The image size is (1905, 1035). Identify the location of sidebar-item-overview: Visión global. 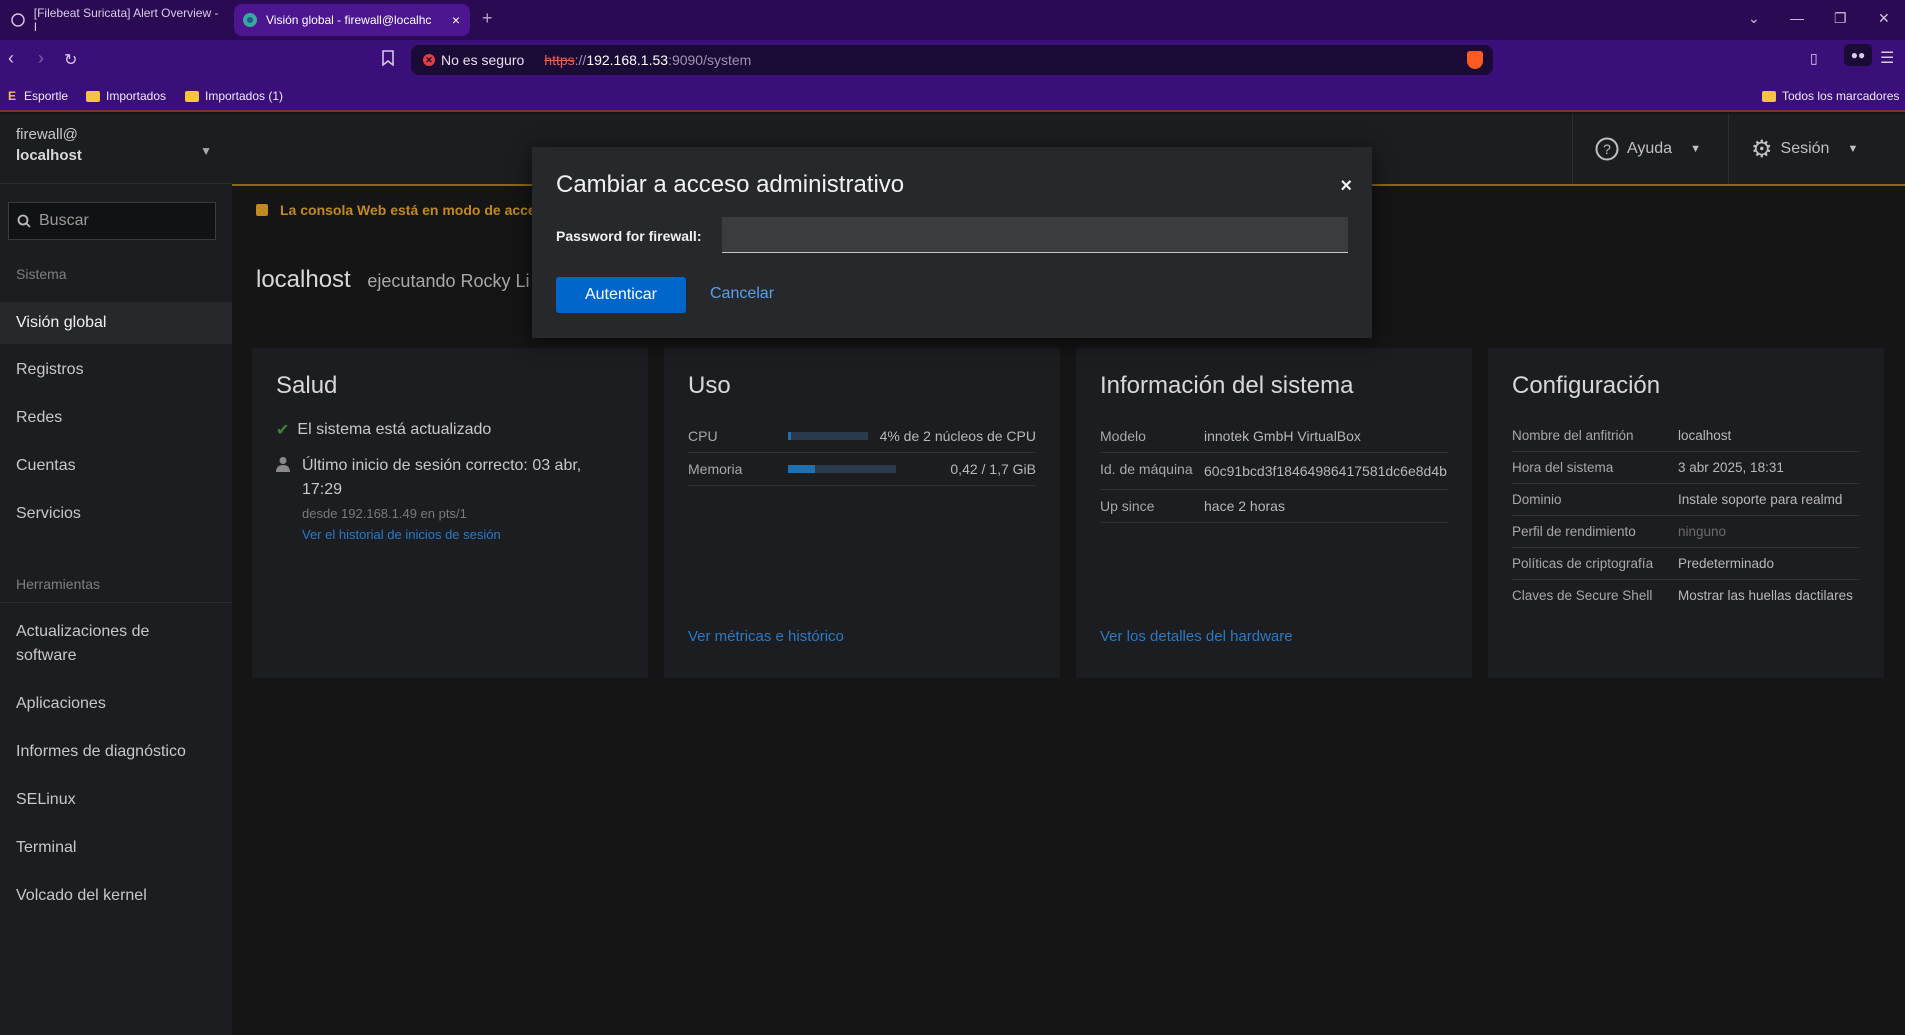
(116, 323).